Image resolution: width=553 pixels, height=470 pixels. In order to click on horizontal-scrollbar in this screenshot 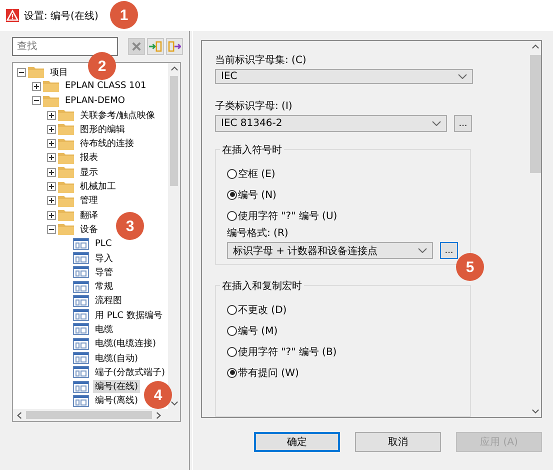, I will do `click(96, 415)`.